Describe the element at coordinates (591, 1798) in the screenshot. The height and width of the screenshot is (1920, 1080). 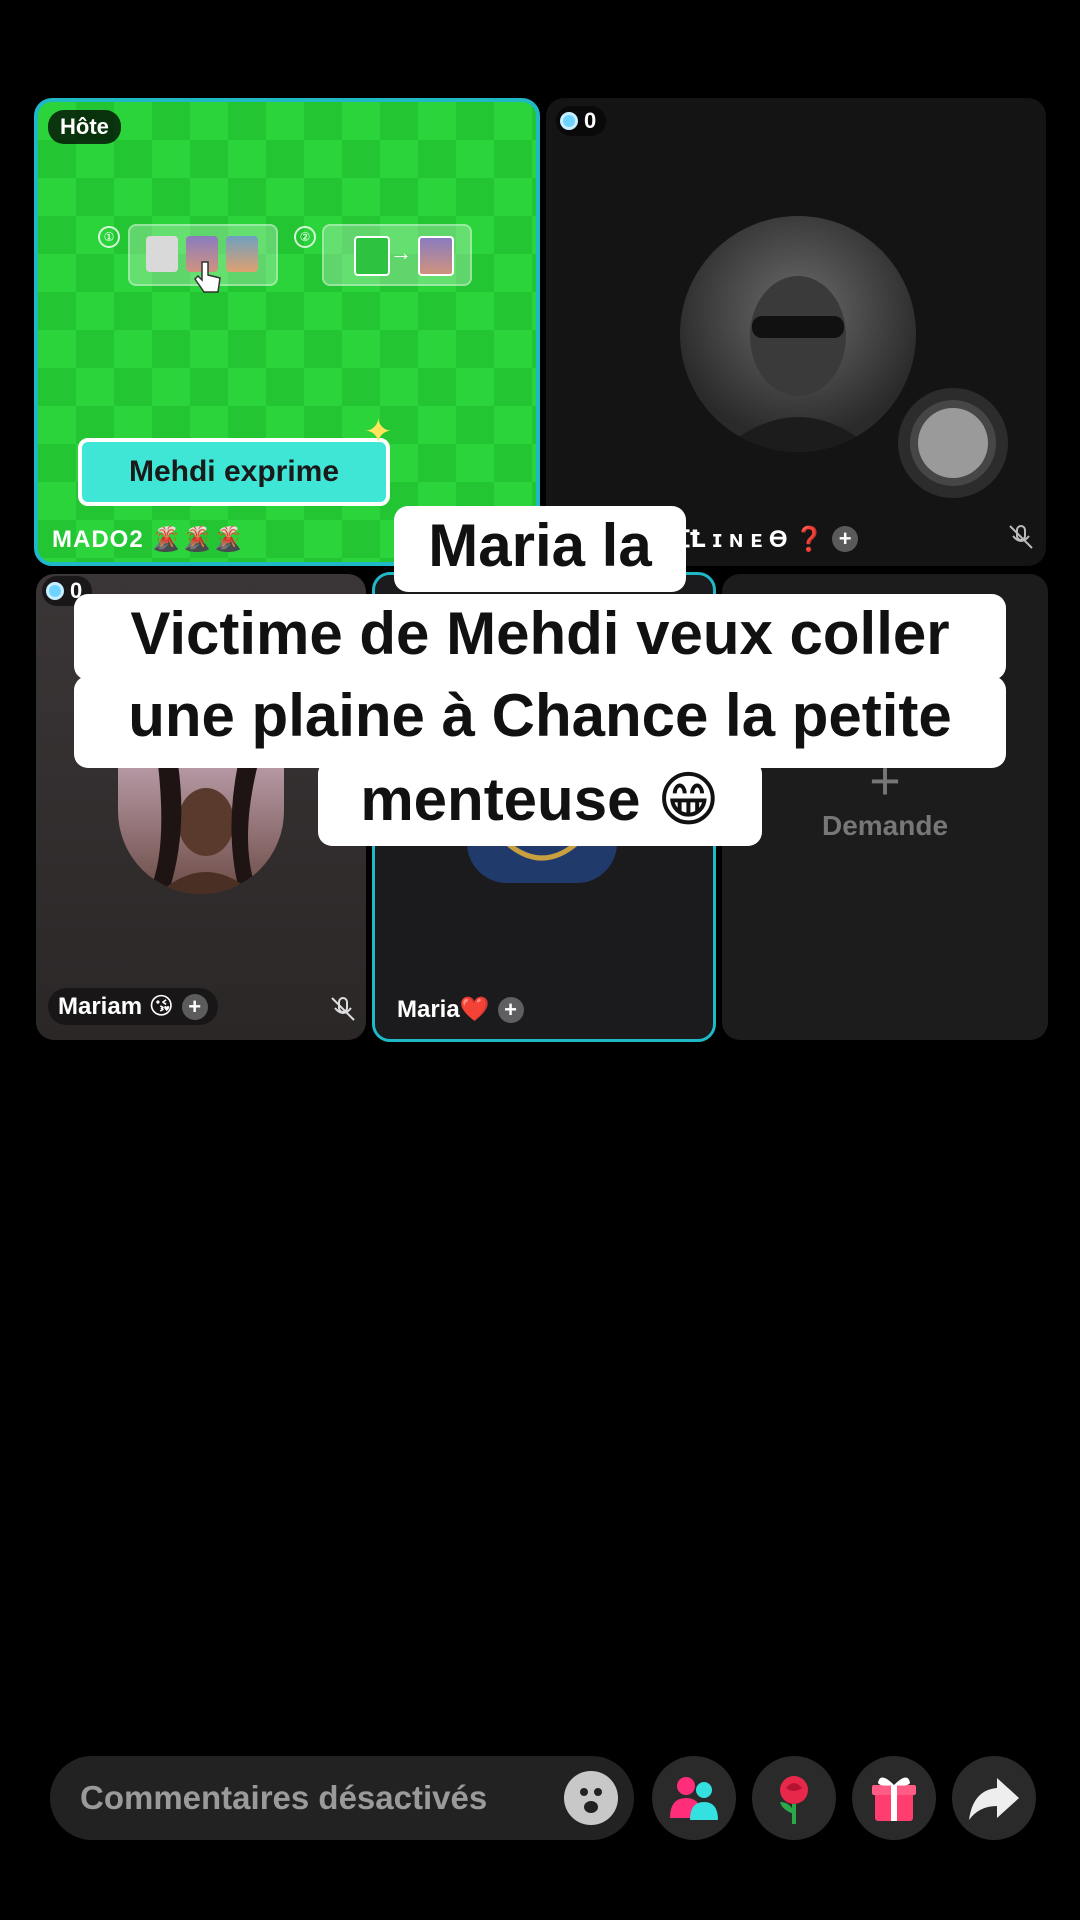
I see `emoji-icon` at that location.